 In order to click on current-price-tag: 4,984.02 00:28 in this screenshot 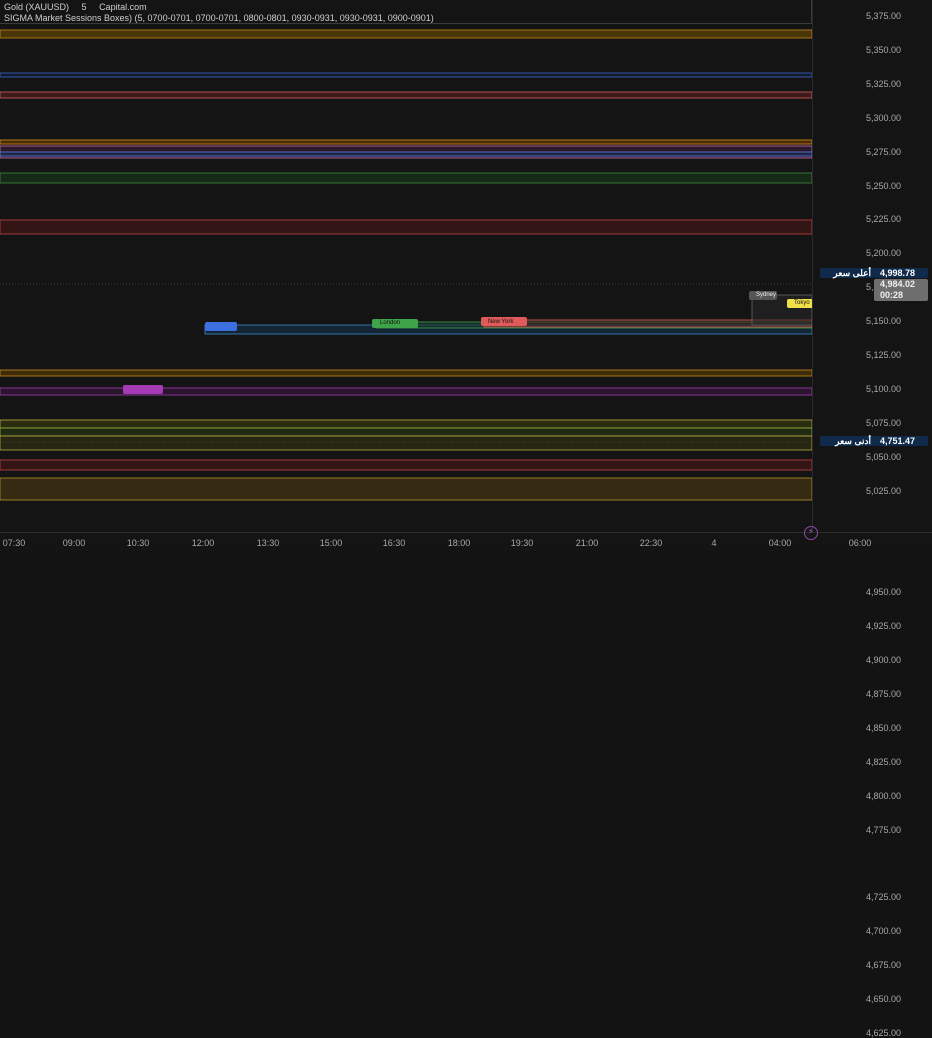, I will do `click(901, 290)`.